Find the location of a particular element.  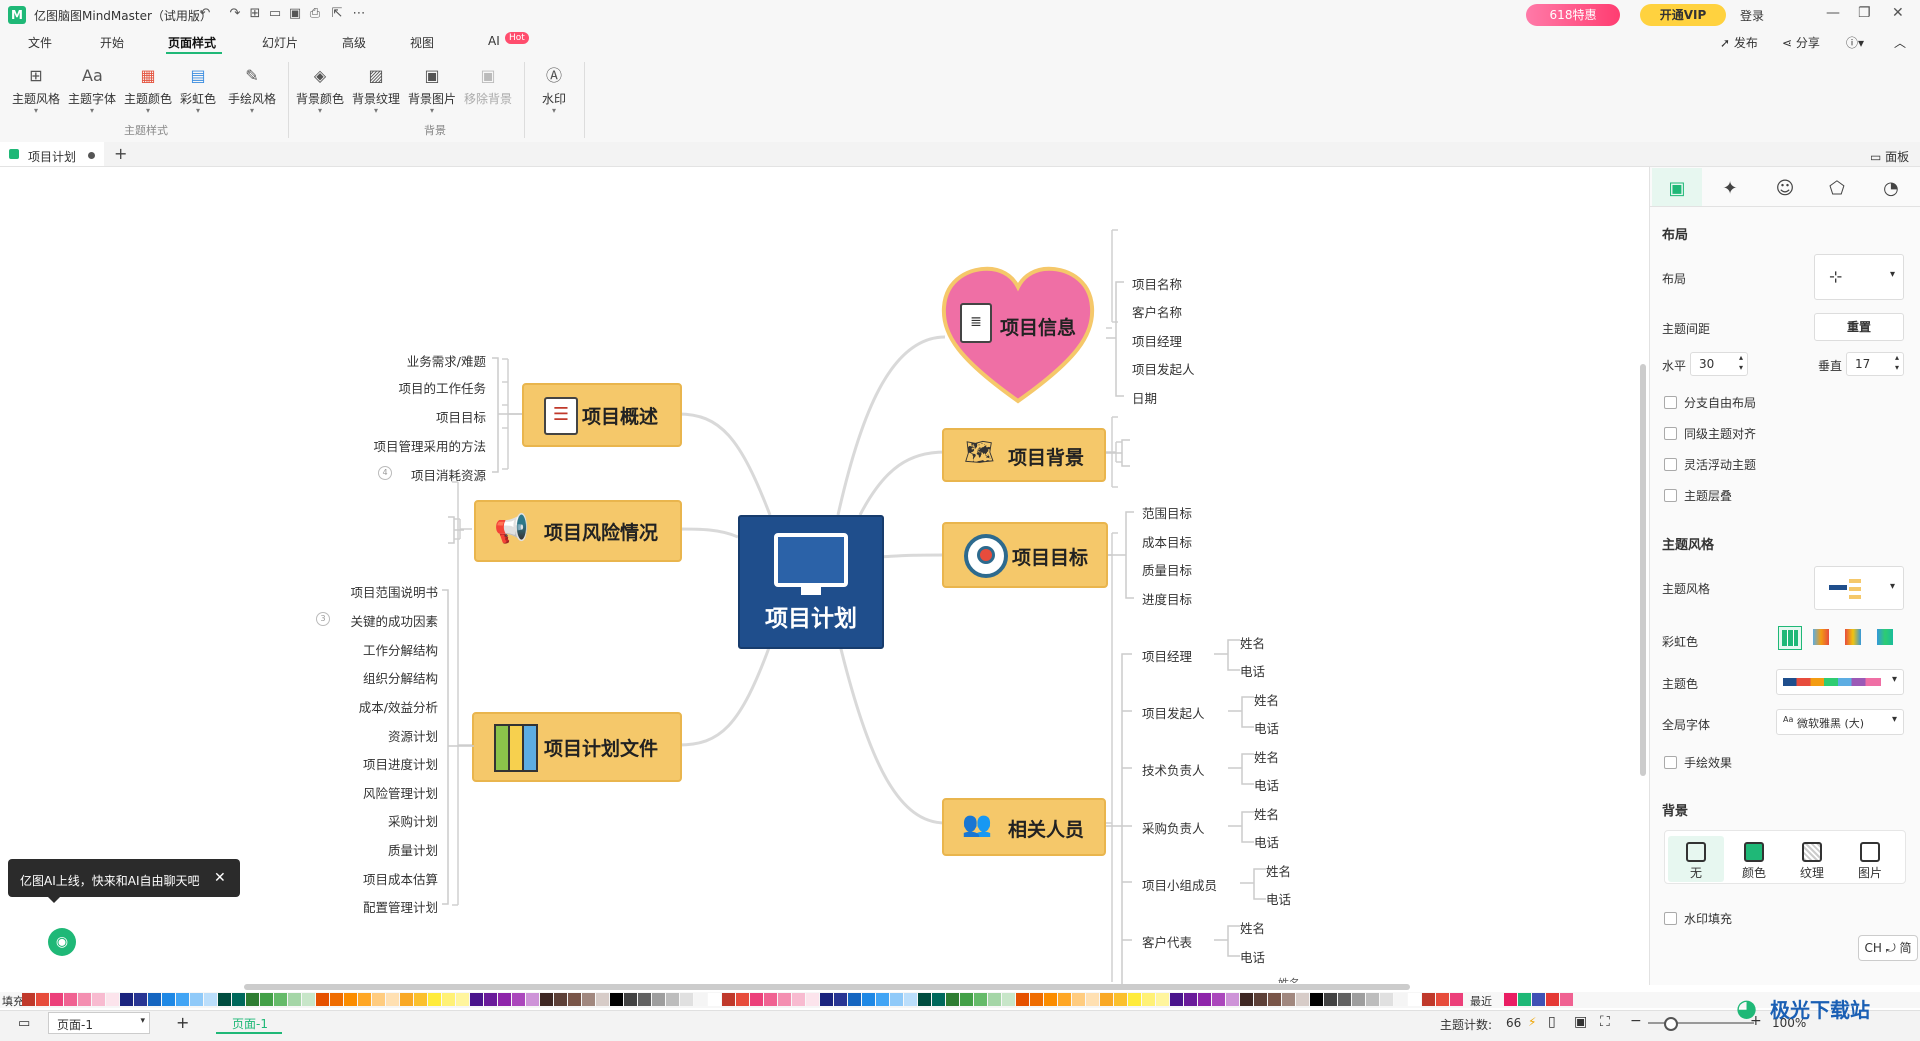

vip-button: 开通VIP is located at coordinates (1683, 15).